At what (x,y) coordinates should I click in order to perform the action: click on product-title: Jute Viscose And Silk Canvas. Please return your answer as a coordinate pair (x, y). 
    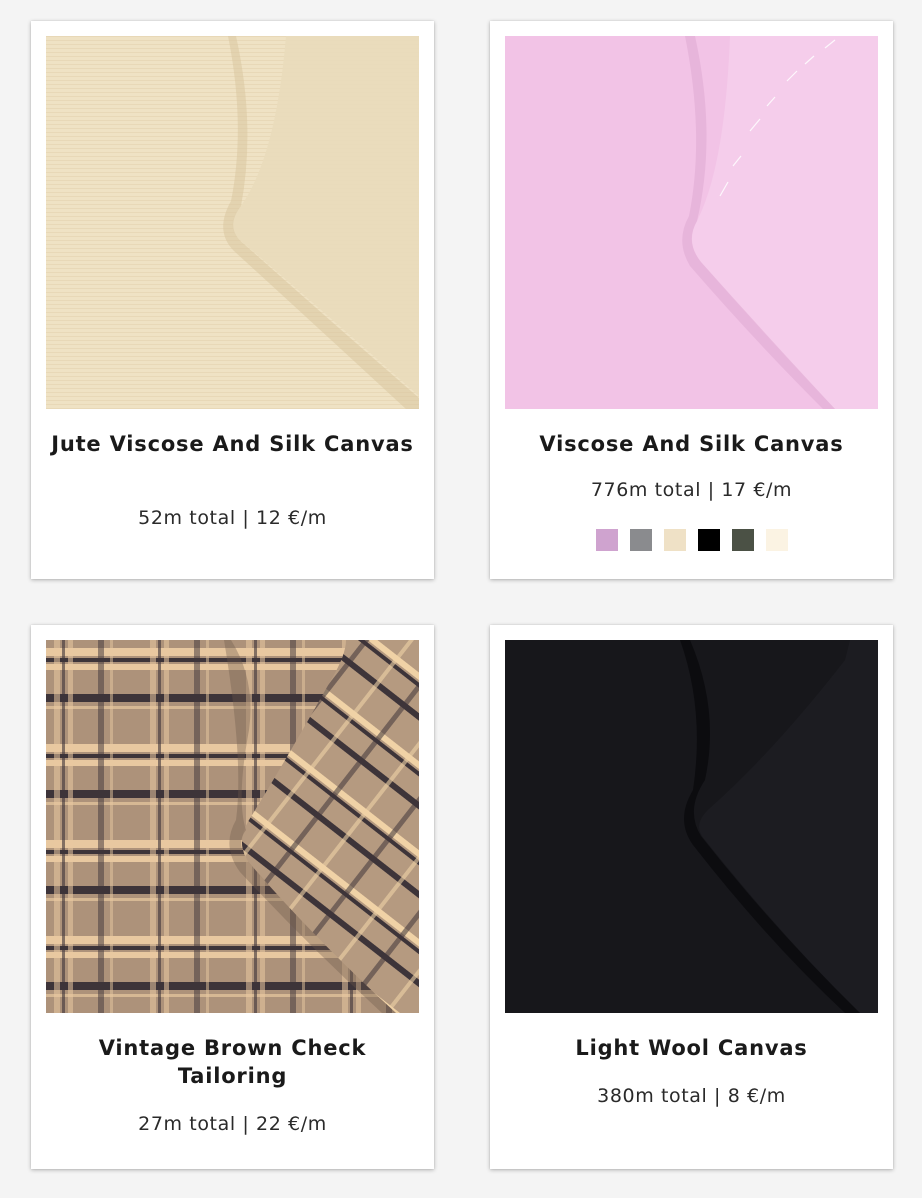
    Looking at the image, I should click on (232, 444).